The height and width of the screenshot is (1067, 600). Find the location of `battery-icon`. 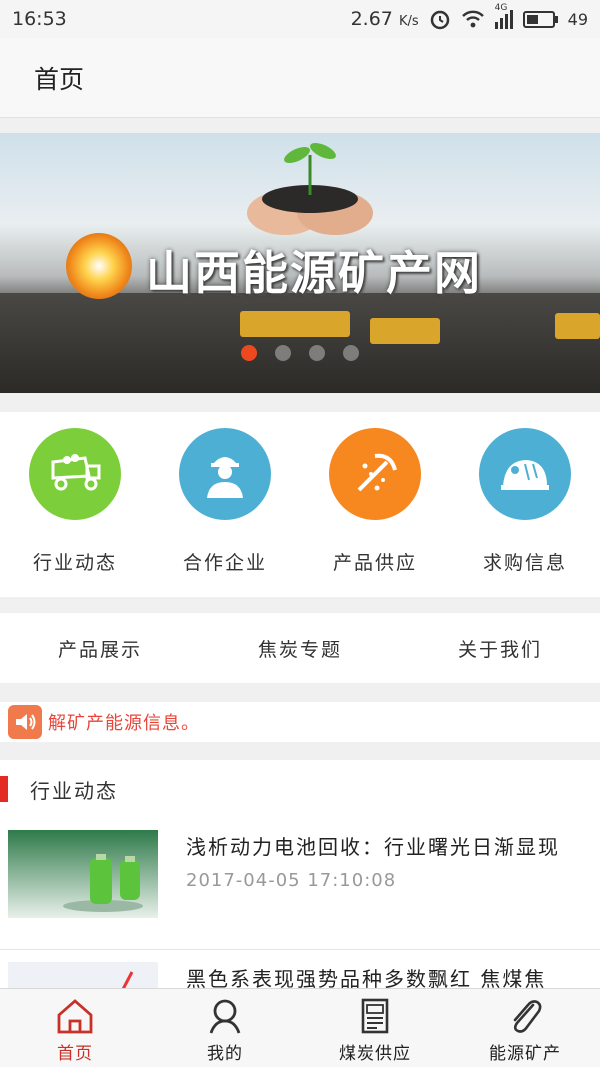

battery-icon is located at coordinates (540, 19).